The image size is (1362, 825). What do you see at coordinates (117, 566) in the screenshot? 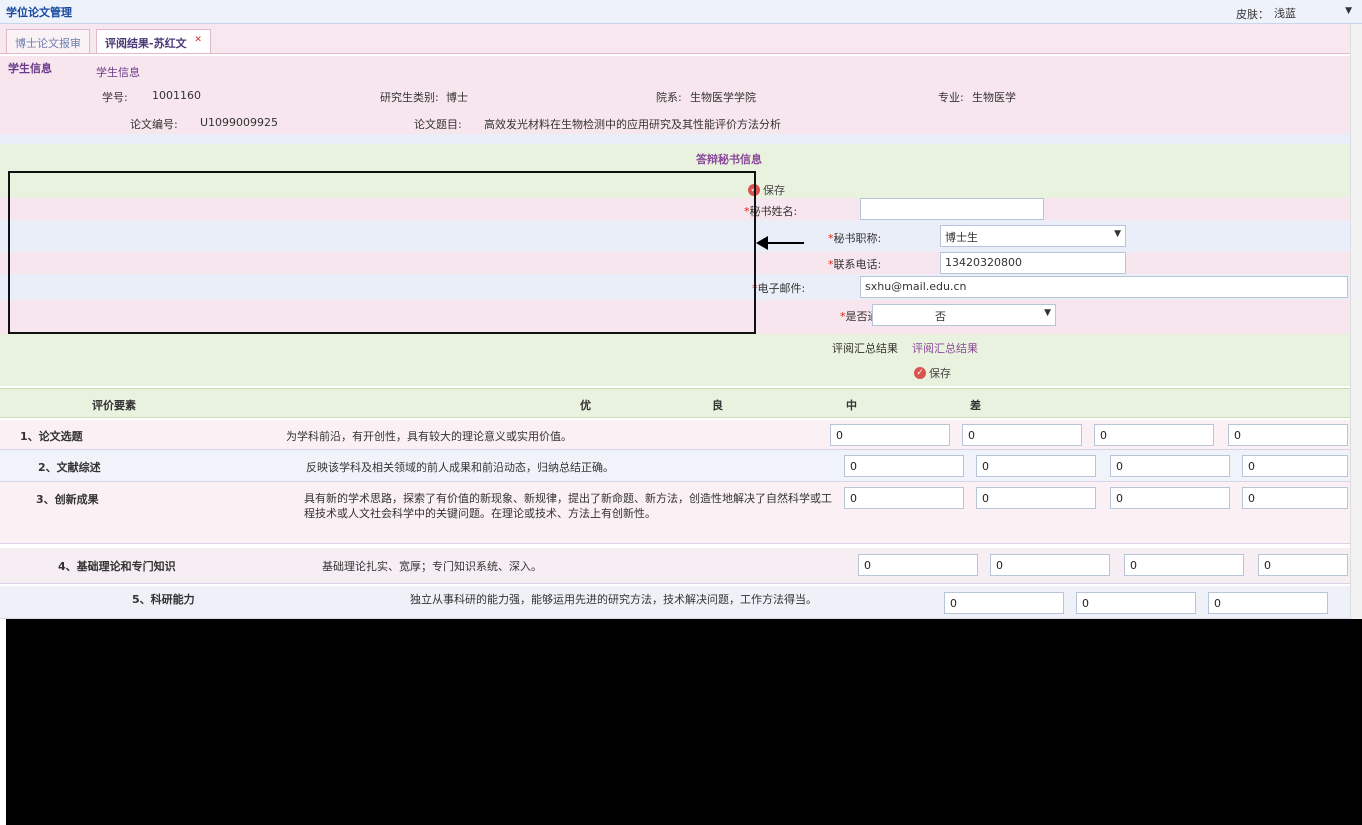
I see `criteria-name: 4、基础理论和专门知识` at bounding box center [117, 566].